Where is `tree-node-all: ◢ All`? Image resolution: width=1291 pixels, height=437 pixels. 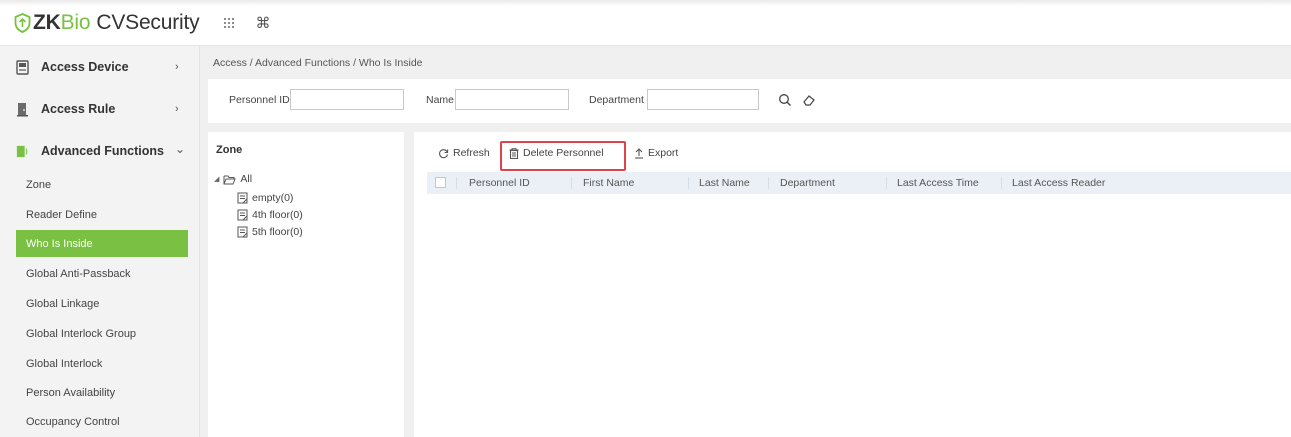
tree-node-all: ◢ All is located at coordinates (233, 179).